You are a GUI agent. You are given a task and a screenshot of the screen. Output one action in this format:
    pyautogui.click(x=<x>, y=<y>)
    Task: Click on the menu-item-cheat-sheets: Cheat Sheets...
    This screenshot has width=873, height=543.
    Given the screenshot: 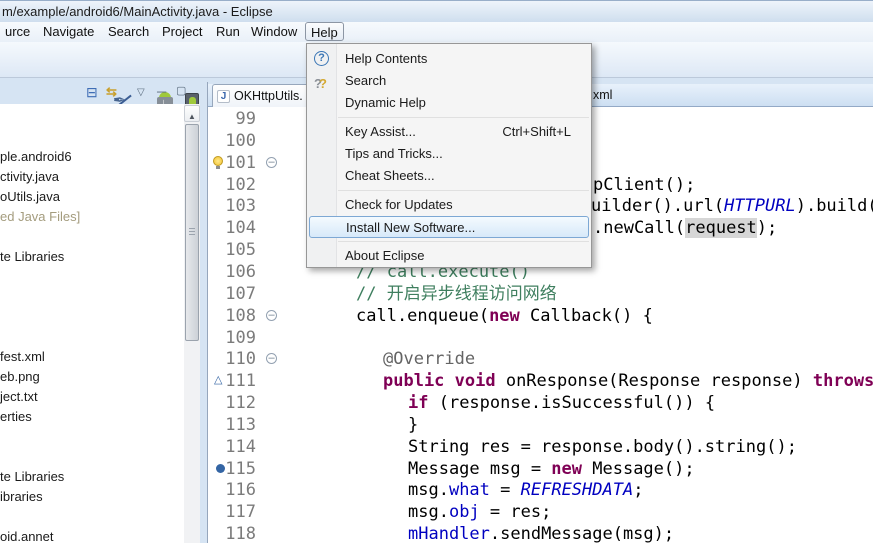 What is the action you would take?
    pyautogui.click(x=449, y=176)
    